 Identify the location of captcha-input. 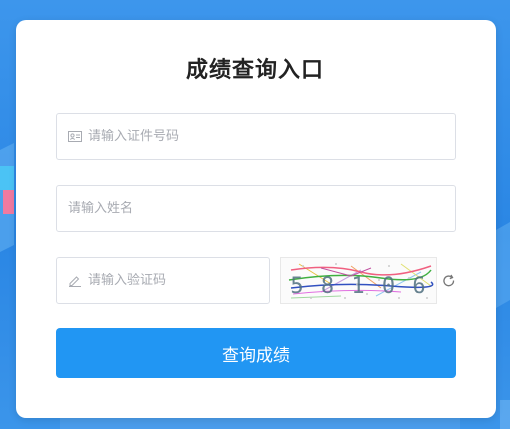
(178, 280).